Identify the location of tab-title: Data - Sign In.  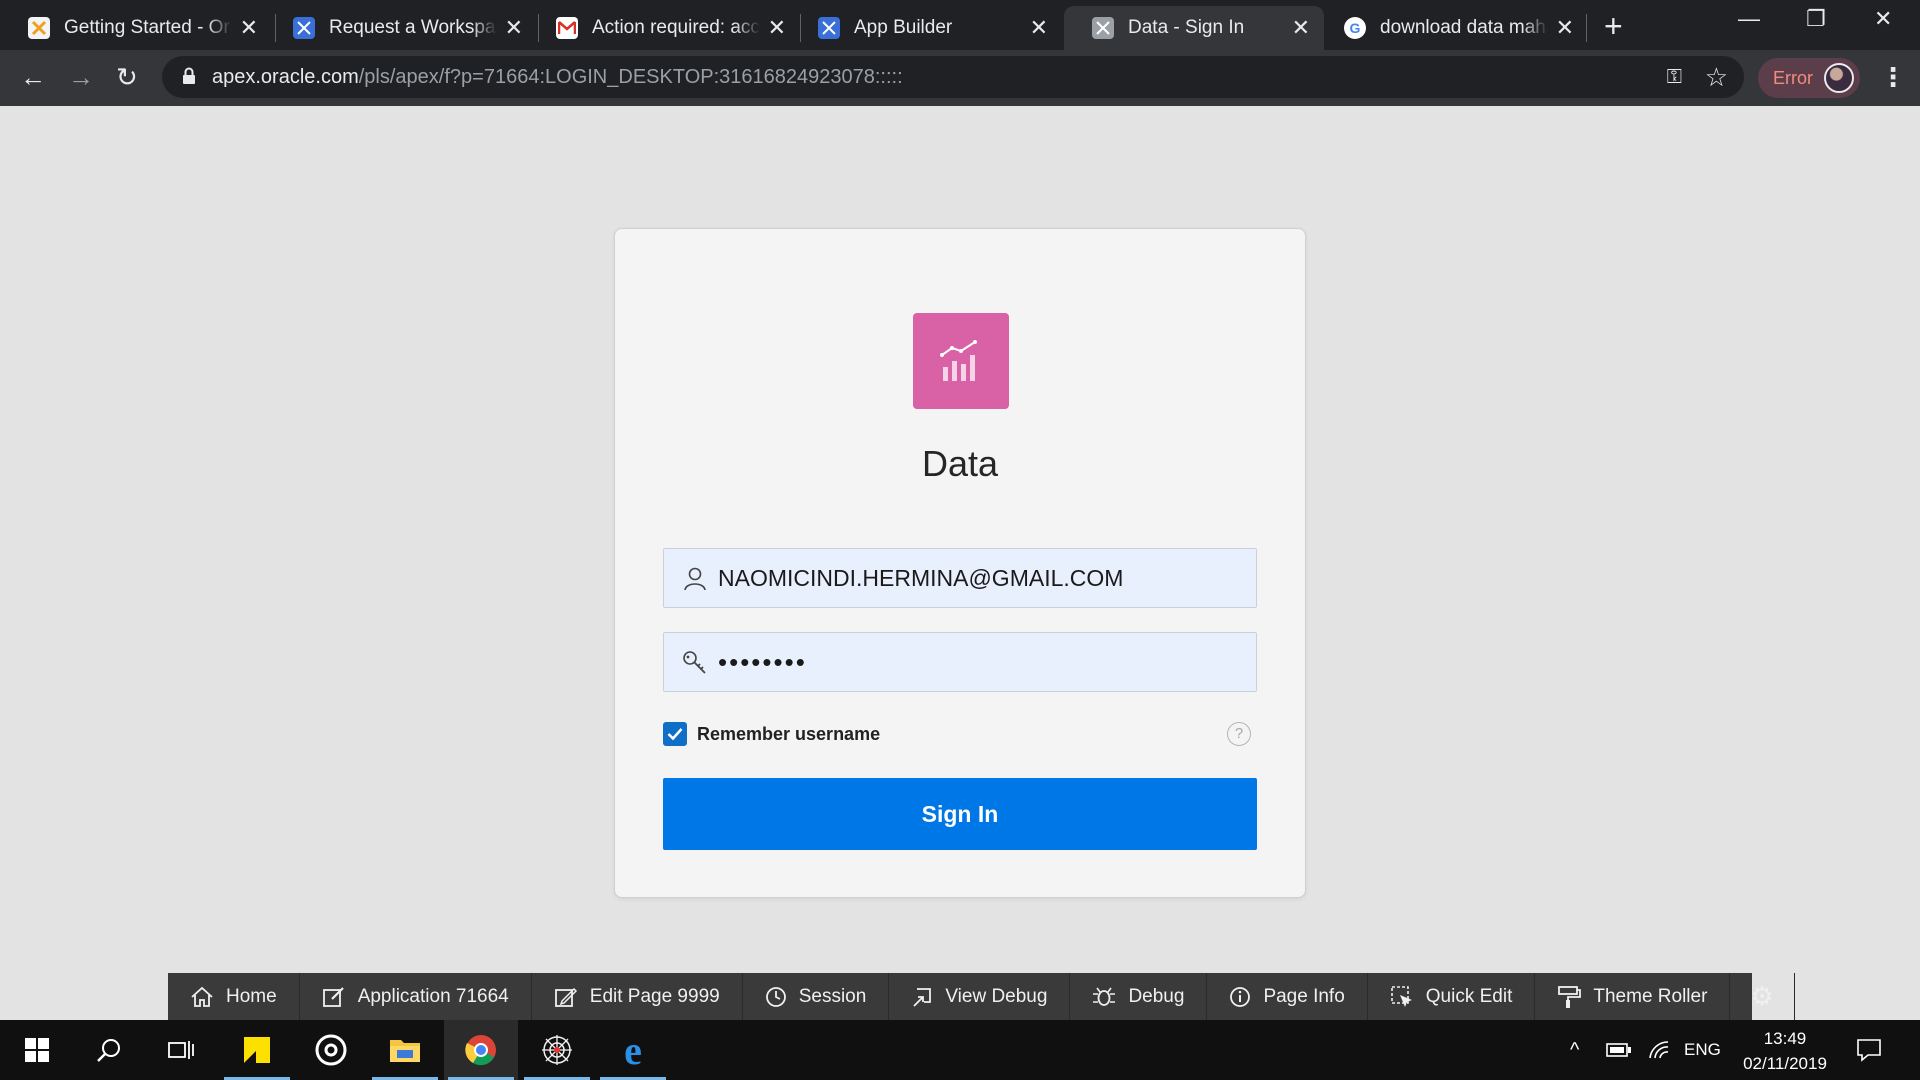
(1186, 27).